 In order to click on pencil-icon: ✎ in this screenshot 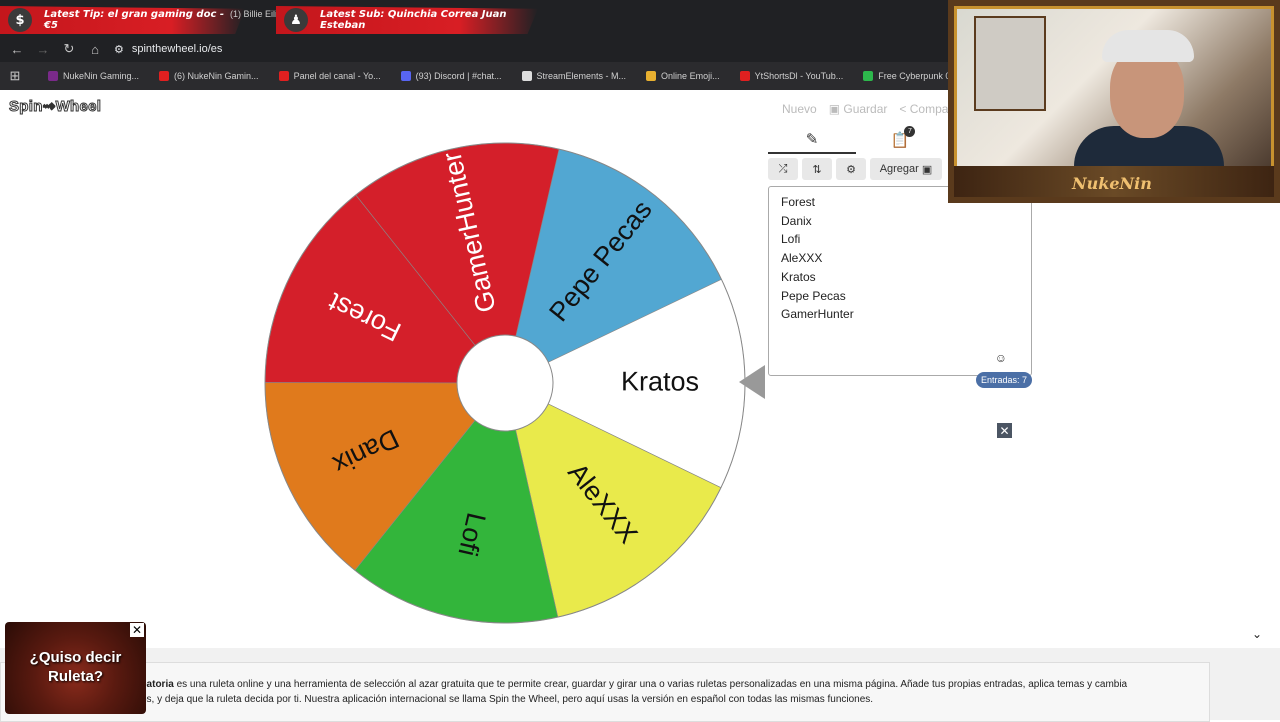, I will do `click(812, 139)`.